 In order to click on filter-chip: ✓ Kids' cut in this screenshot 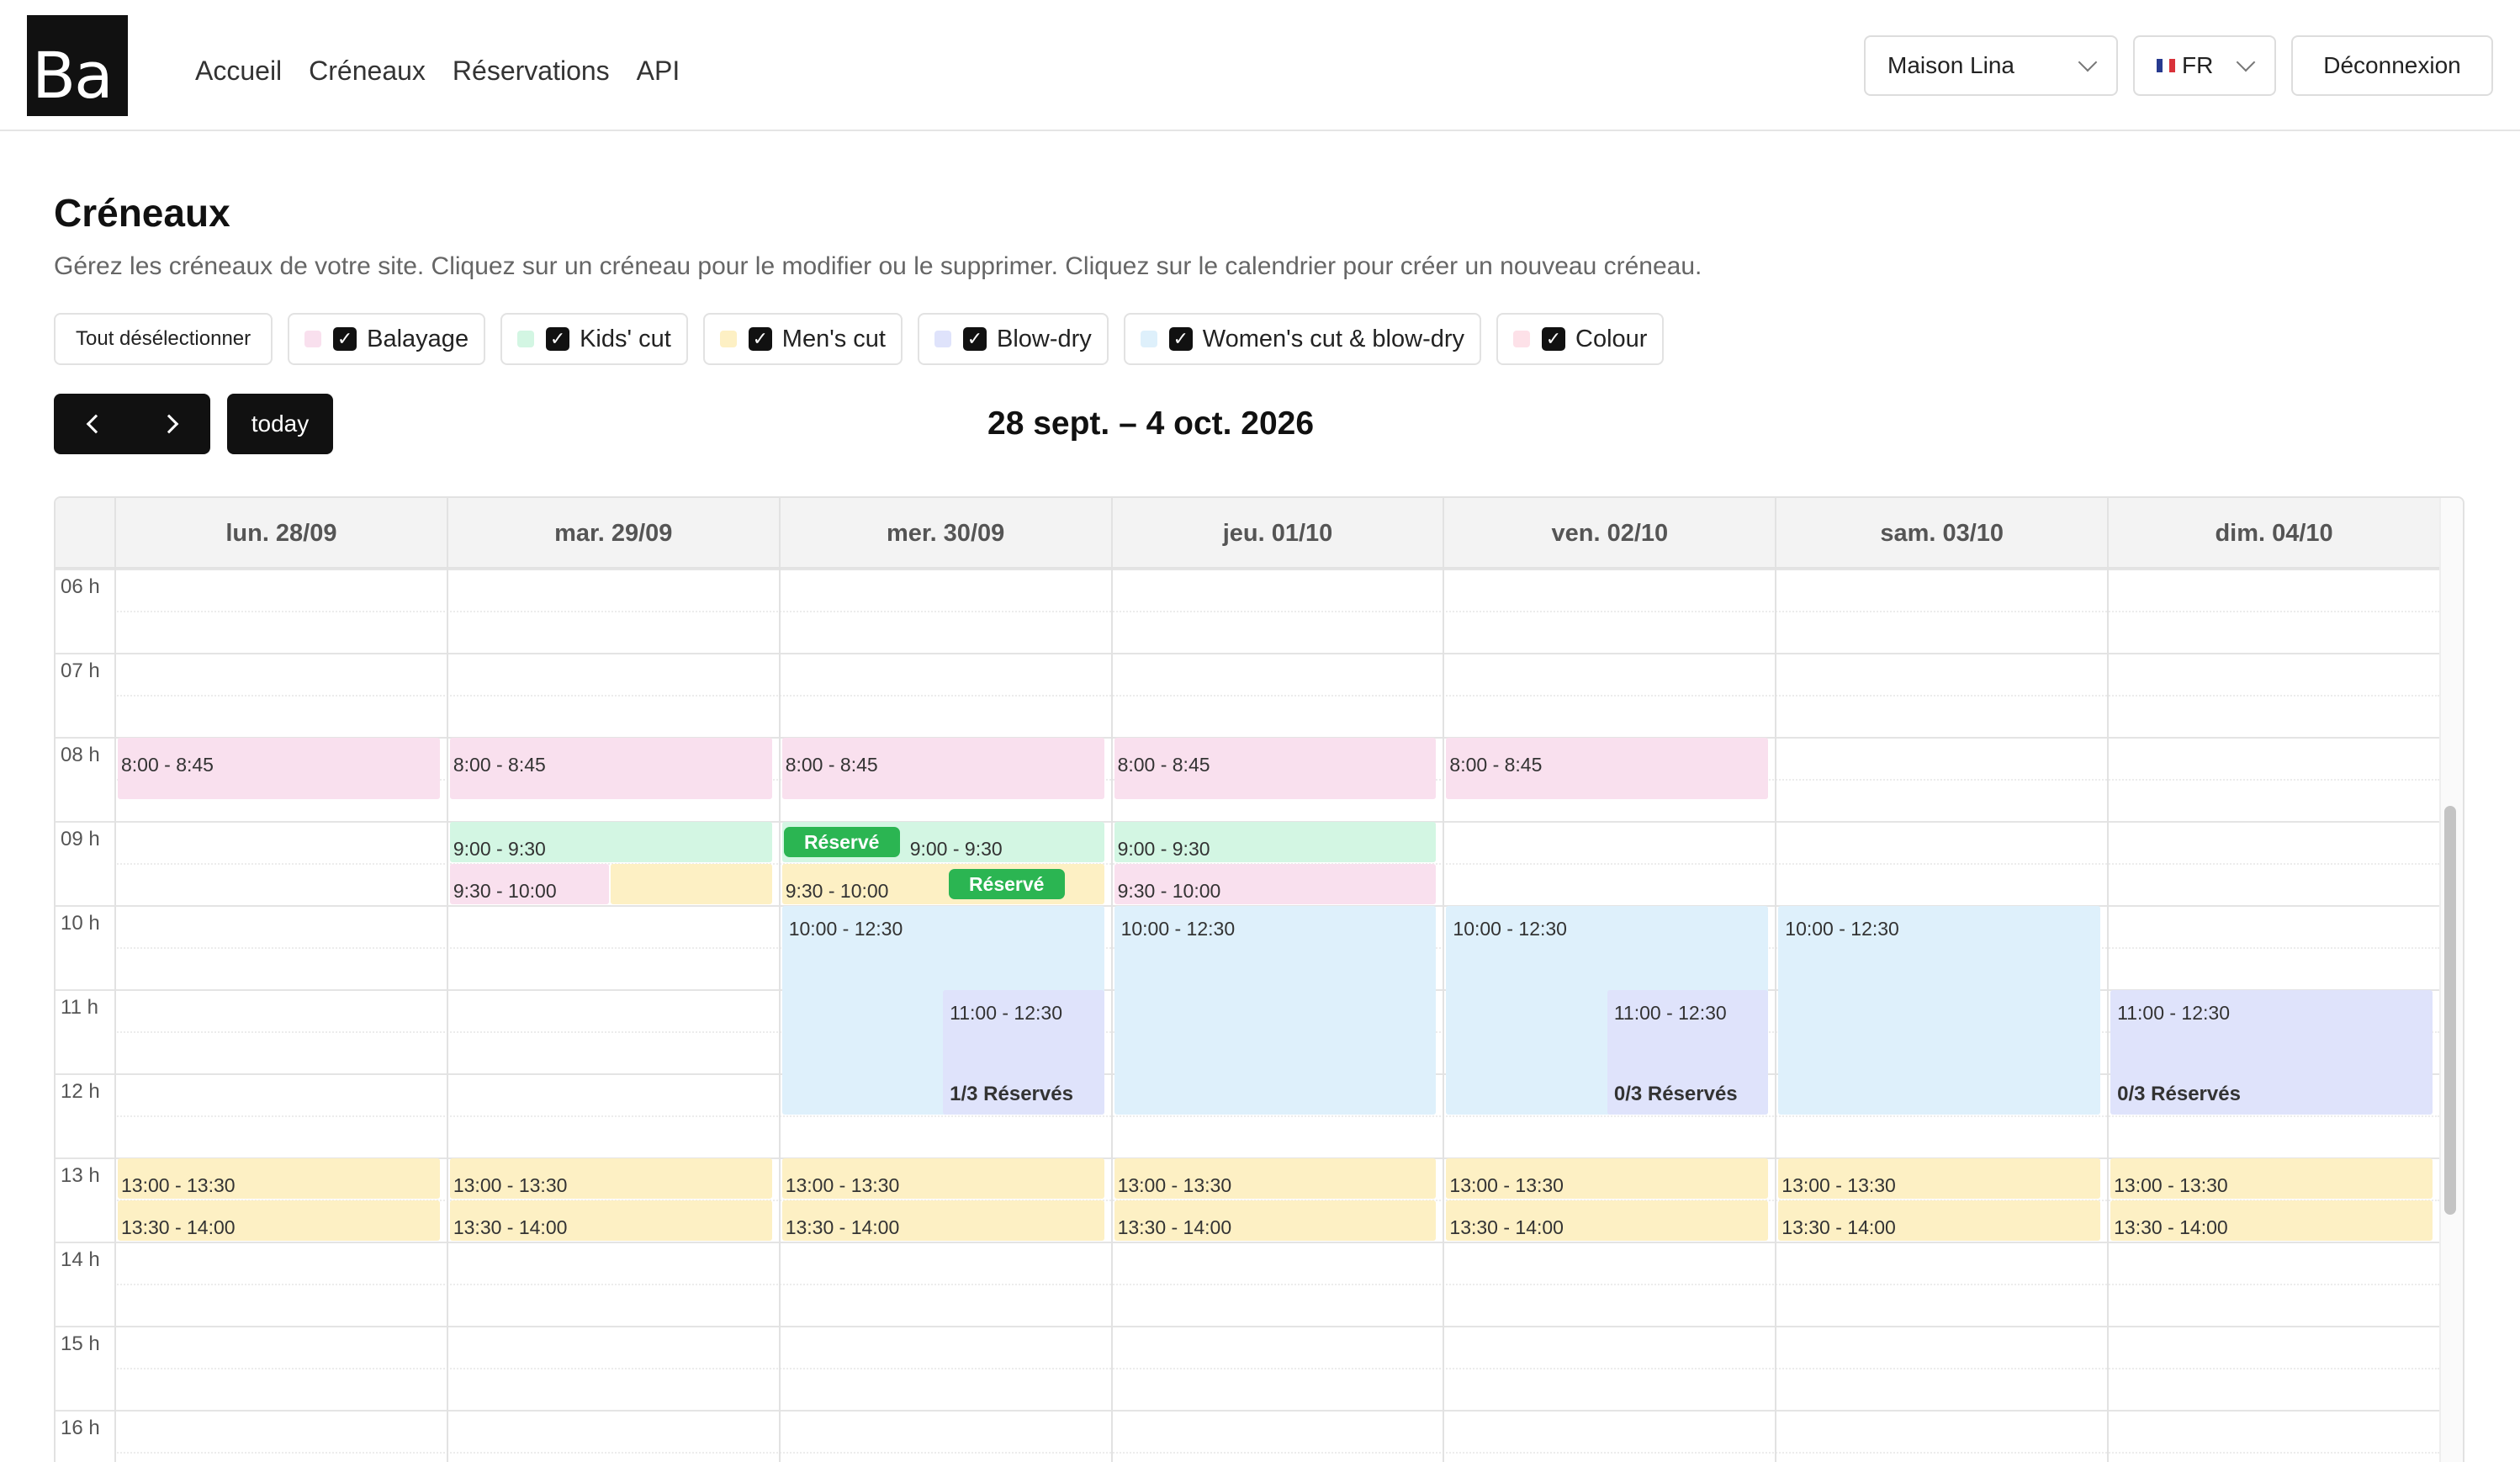, I will do `click(594, 339)`.